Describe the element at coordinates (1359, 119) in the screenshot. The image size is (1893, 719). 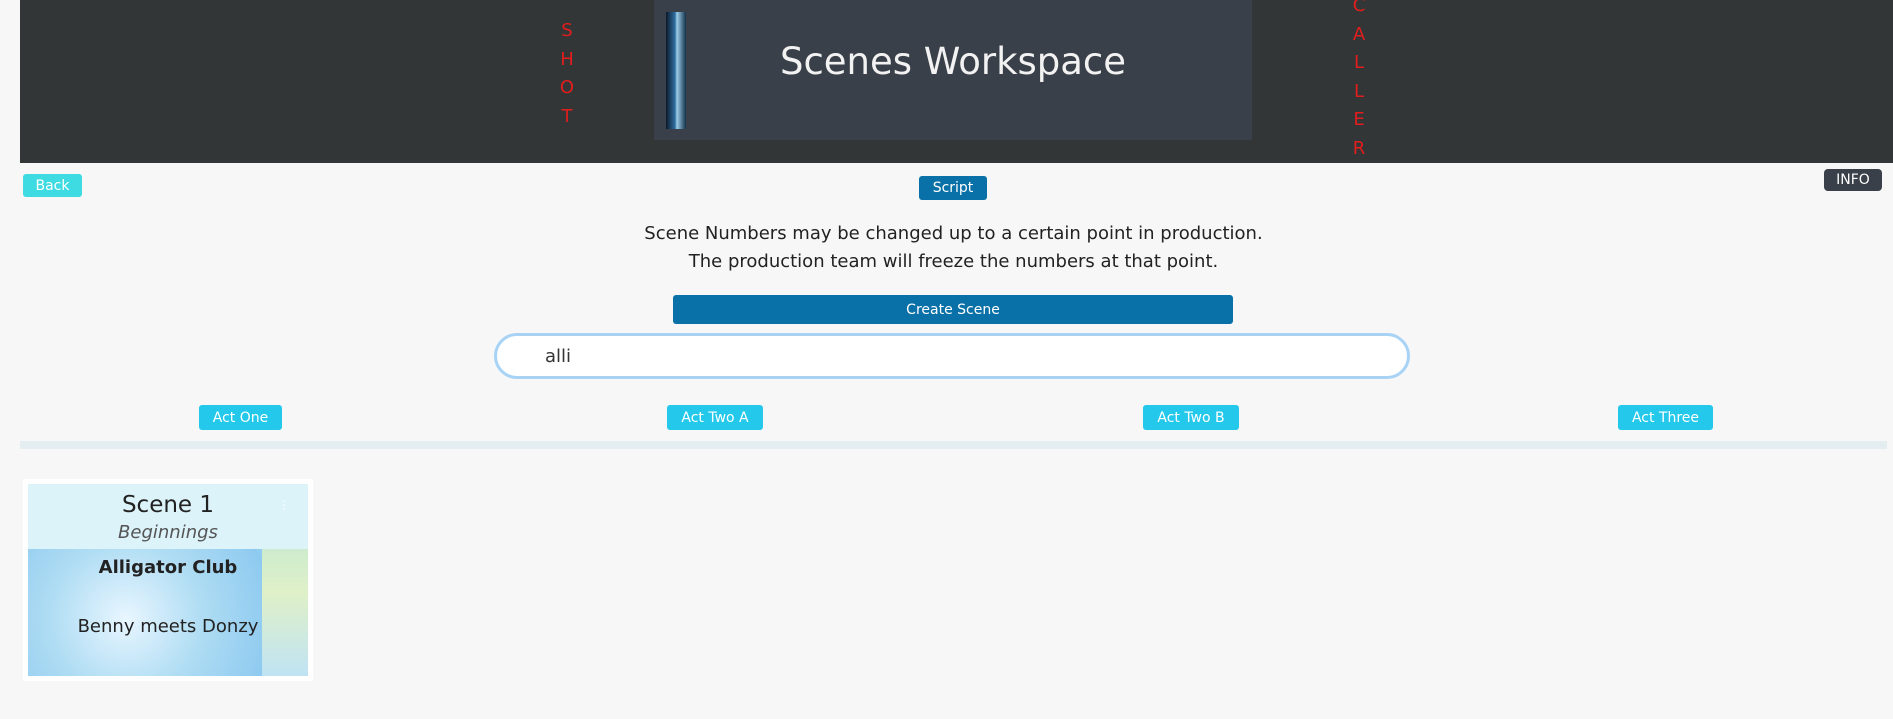
I see `logo-letter: E` at that location.